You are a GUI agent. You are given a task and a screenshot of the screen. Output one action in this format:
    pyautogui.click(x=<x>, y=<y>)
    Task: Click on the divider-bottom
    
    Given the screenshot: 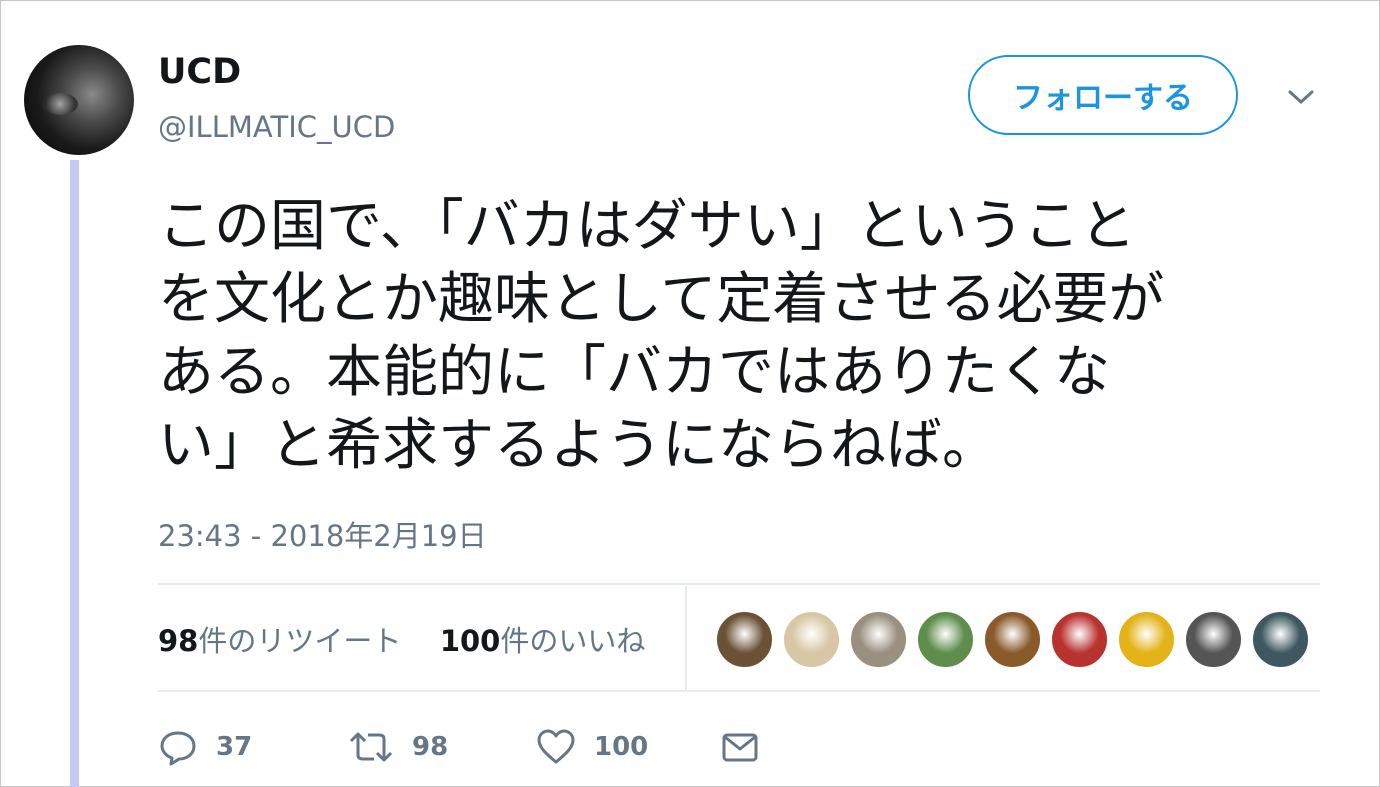 What is the action you would take?
    pyautogui.click(x=739, y=691)
    